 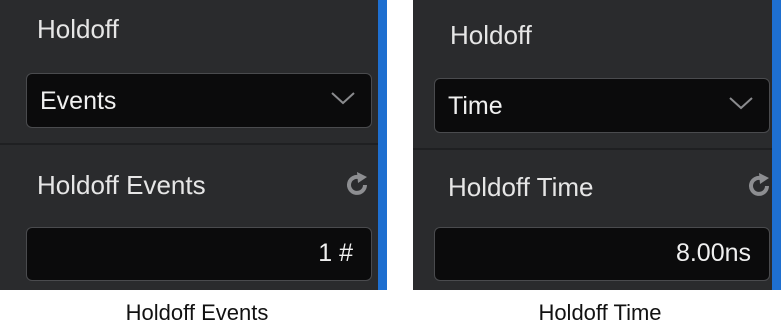 What do you see at coordinates (521, 187) in the screenshot?
I see `holdoff-time-label: Holdoff Time` at bounding box center [521, 187].